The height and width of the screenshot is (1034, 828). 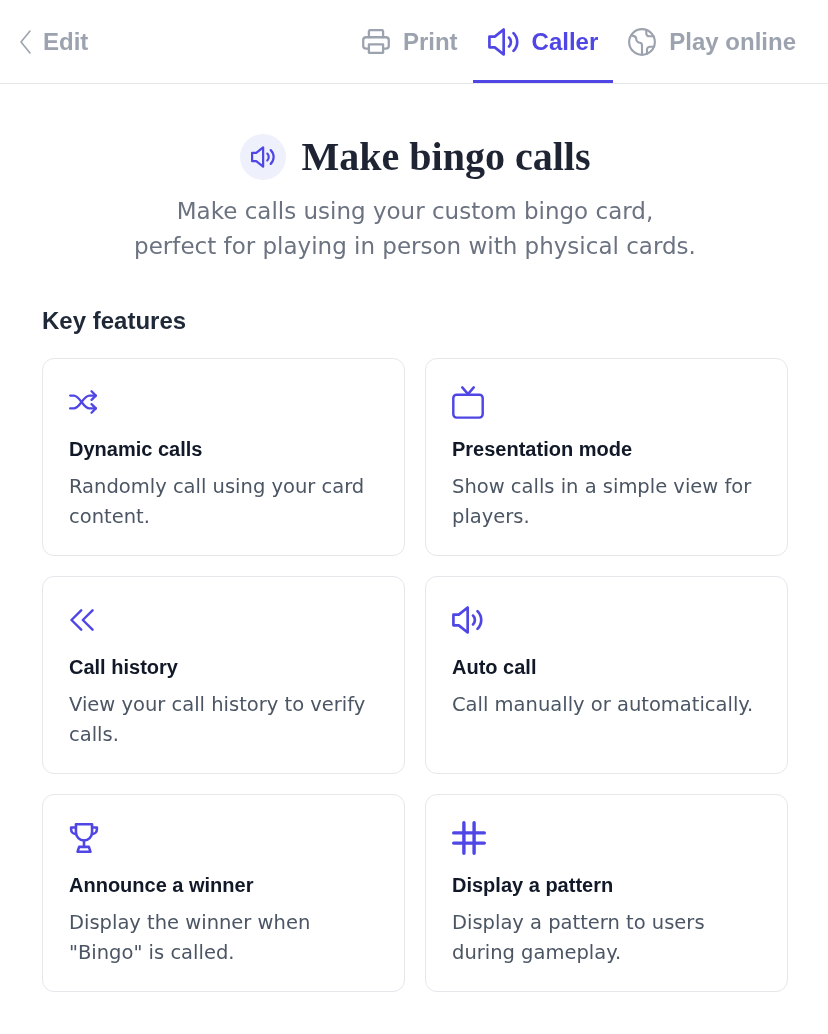 What do you see at coordinates (642, 41) in the screenshot?
I see `globe-icon` at bounding box center [642, 41].